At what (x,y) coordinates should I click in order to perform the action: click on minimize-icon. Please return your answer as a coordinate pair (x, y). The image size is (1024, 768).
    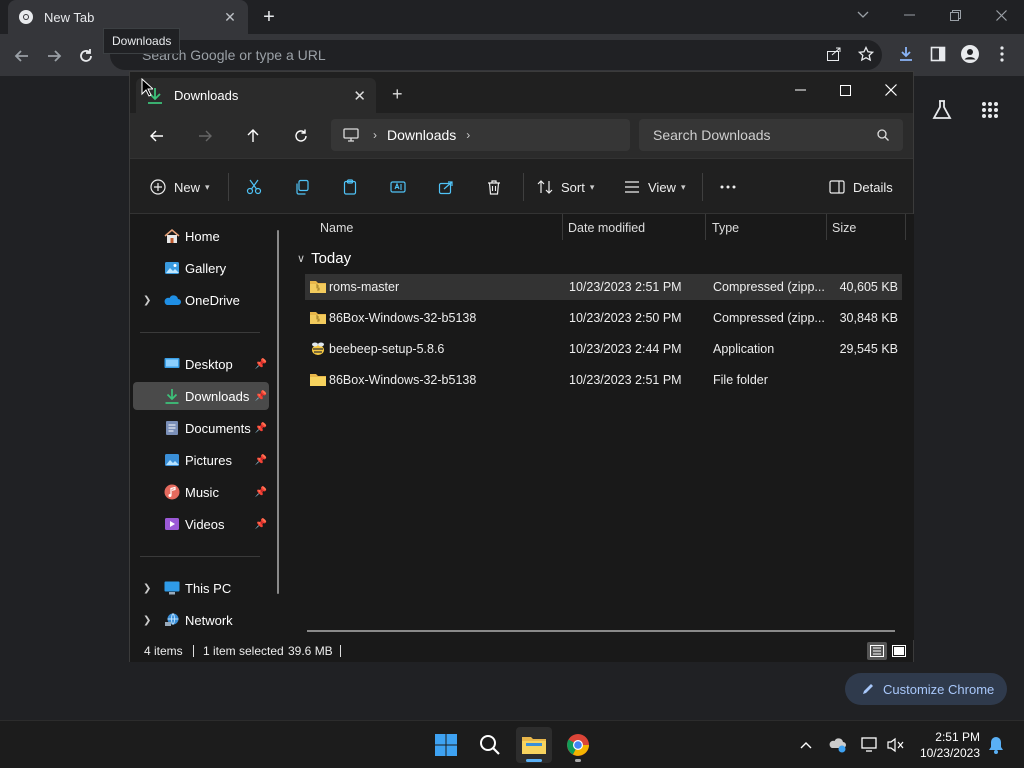
    Looking at the image, I should click on (909, 15).